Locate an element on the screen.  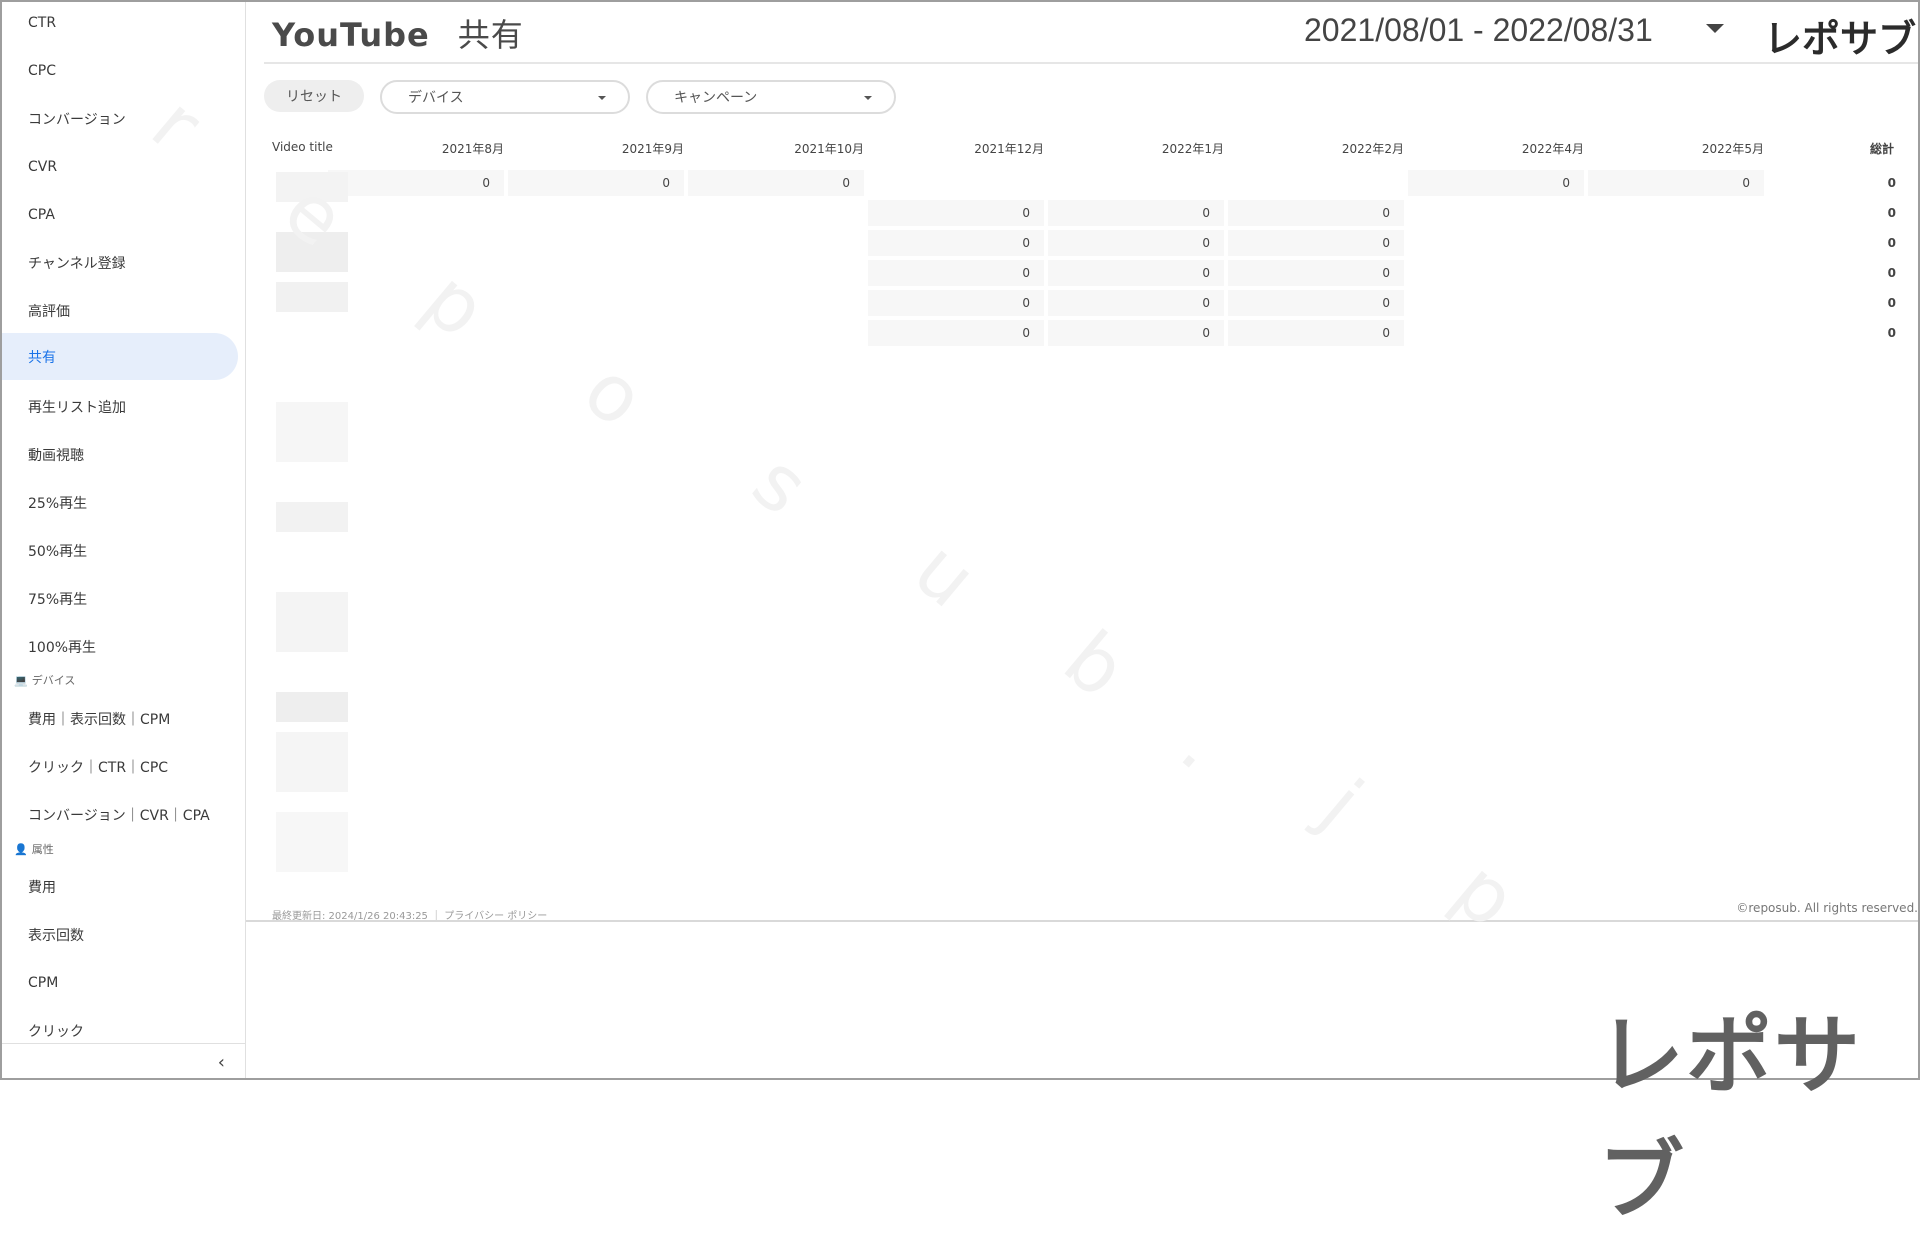
column-header: 2021年9月 is located at coordinates (653, 148).